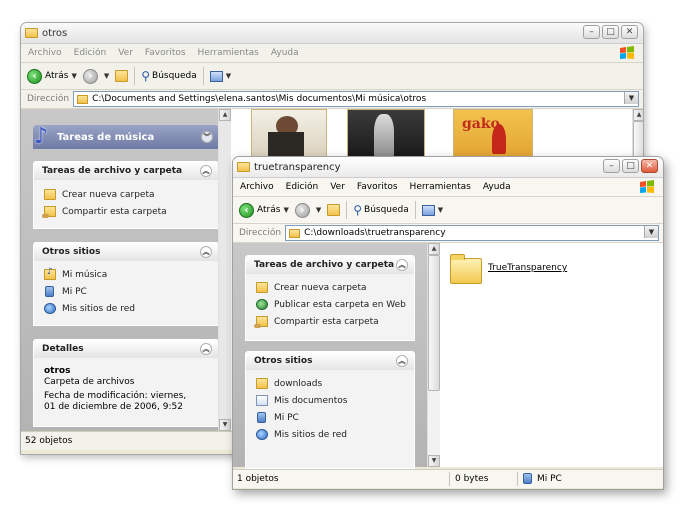 The height and width of the screenshot is (512, 680). Describe the element at coordinates (330, 400) in the screenshot. I see `place-my-documents: Mis documentos` at that location.